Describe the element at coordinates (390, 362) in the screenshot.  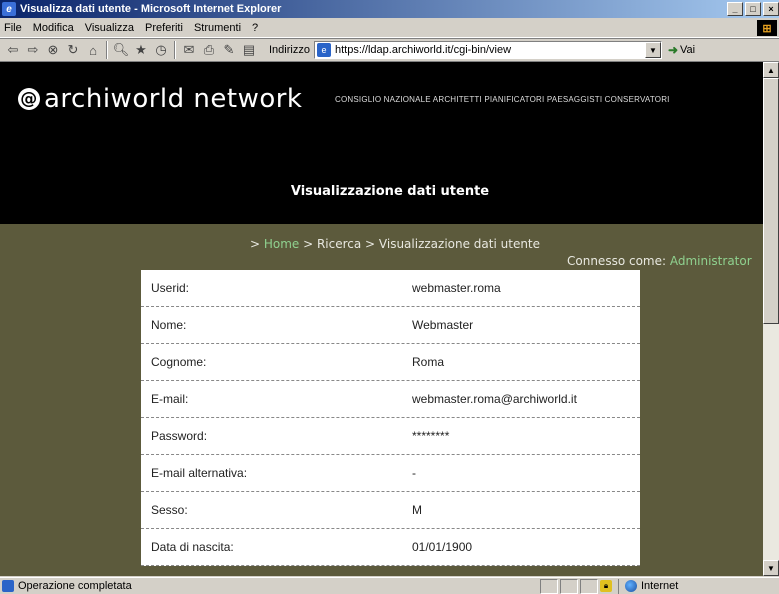
I see `table-row: Cognome: Roma` at that location.